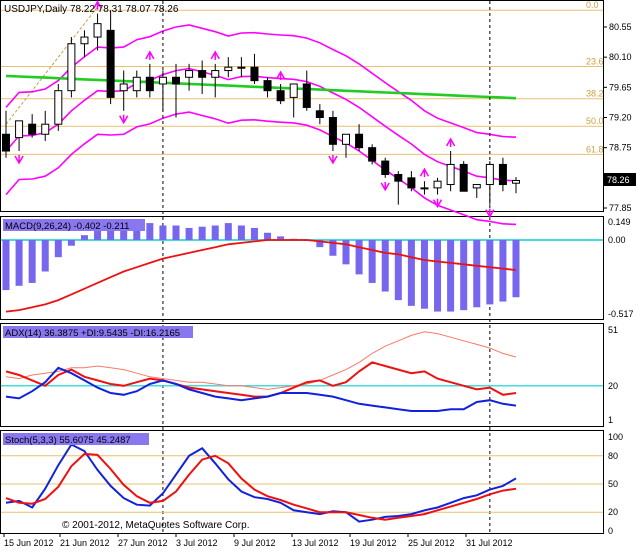  What do you see at coordinates (595, 94) in the screenshot?
I see `fib-label: 38.2` at bounding box center [595, 94].